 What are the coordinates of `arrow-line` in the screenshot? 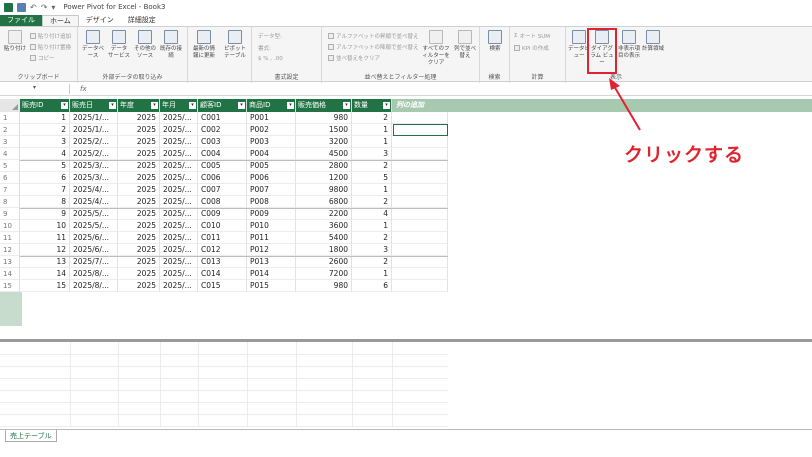 It's located at (627, 108).